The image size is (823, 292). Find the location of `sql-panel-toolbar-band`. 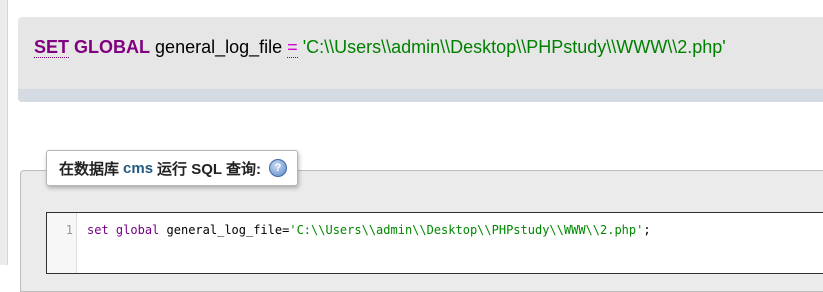

sql-panel-toolbar-band is located at coordinates (420, 95).